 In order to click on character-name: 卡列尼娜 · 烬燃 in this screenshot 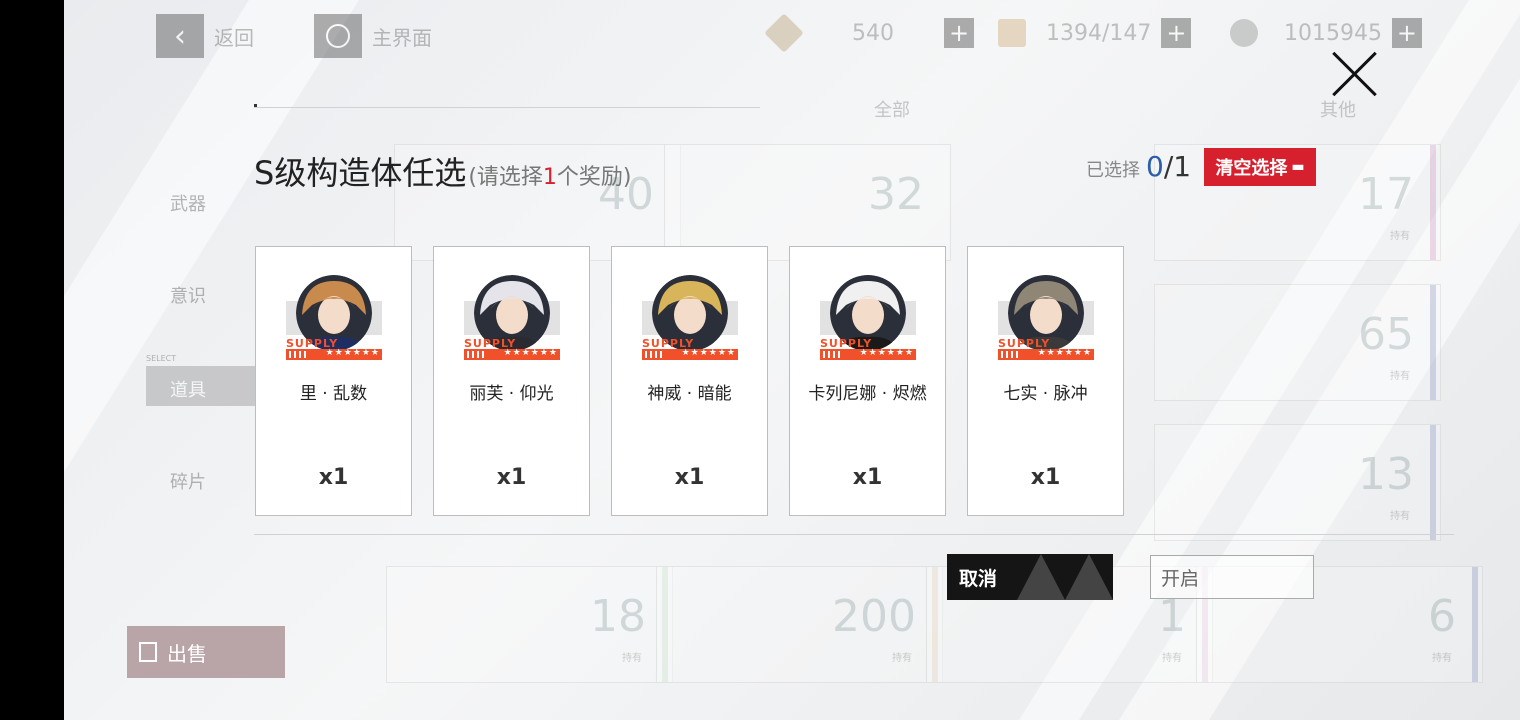, I will do `click(867, 394)`.